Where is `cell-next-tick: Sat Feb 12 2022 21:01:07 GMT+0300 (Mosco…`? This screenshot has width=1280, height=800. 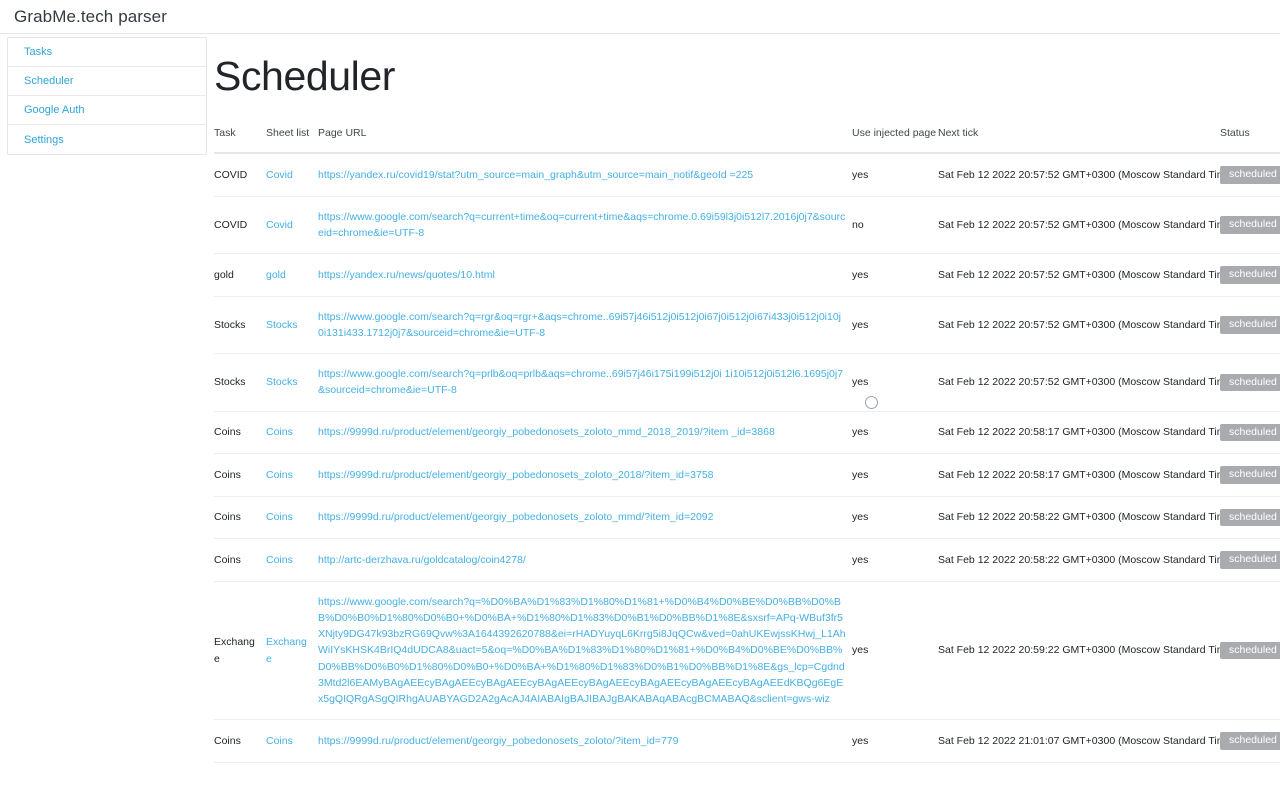
cell-next-tick: Sat Feb 12 2022 21:01:07 GMT+0300 (Mosco… is located at coordinates (1086, 741).